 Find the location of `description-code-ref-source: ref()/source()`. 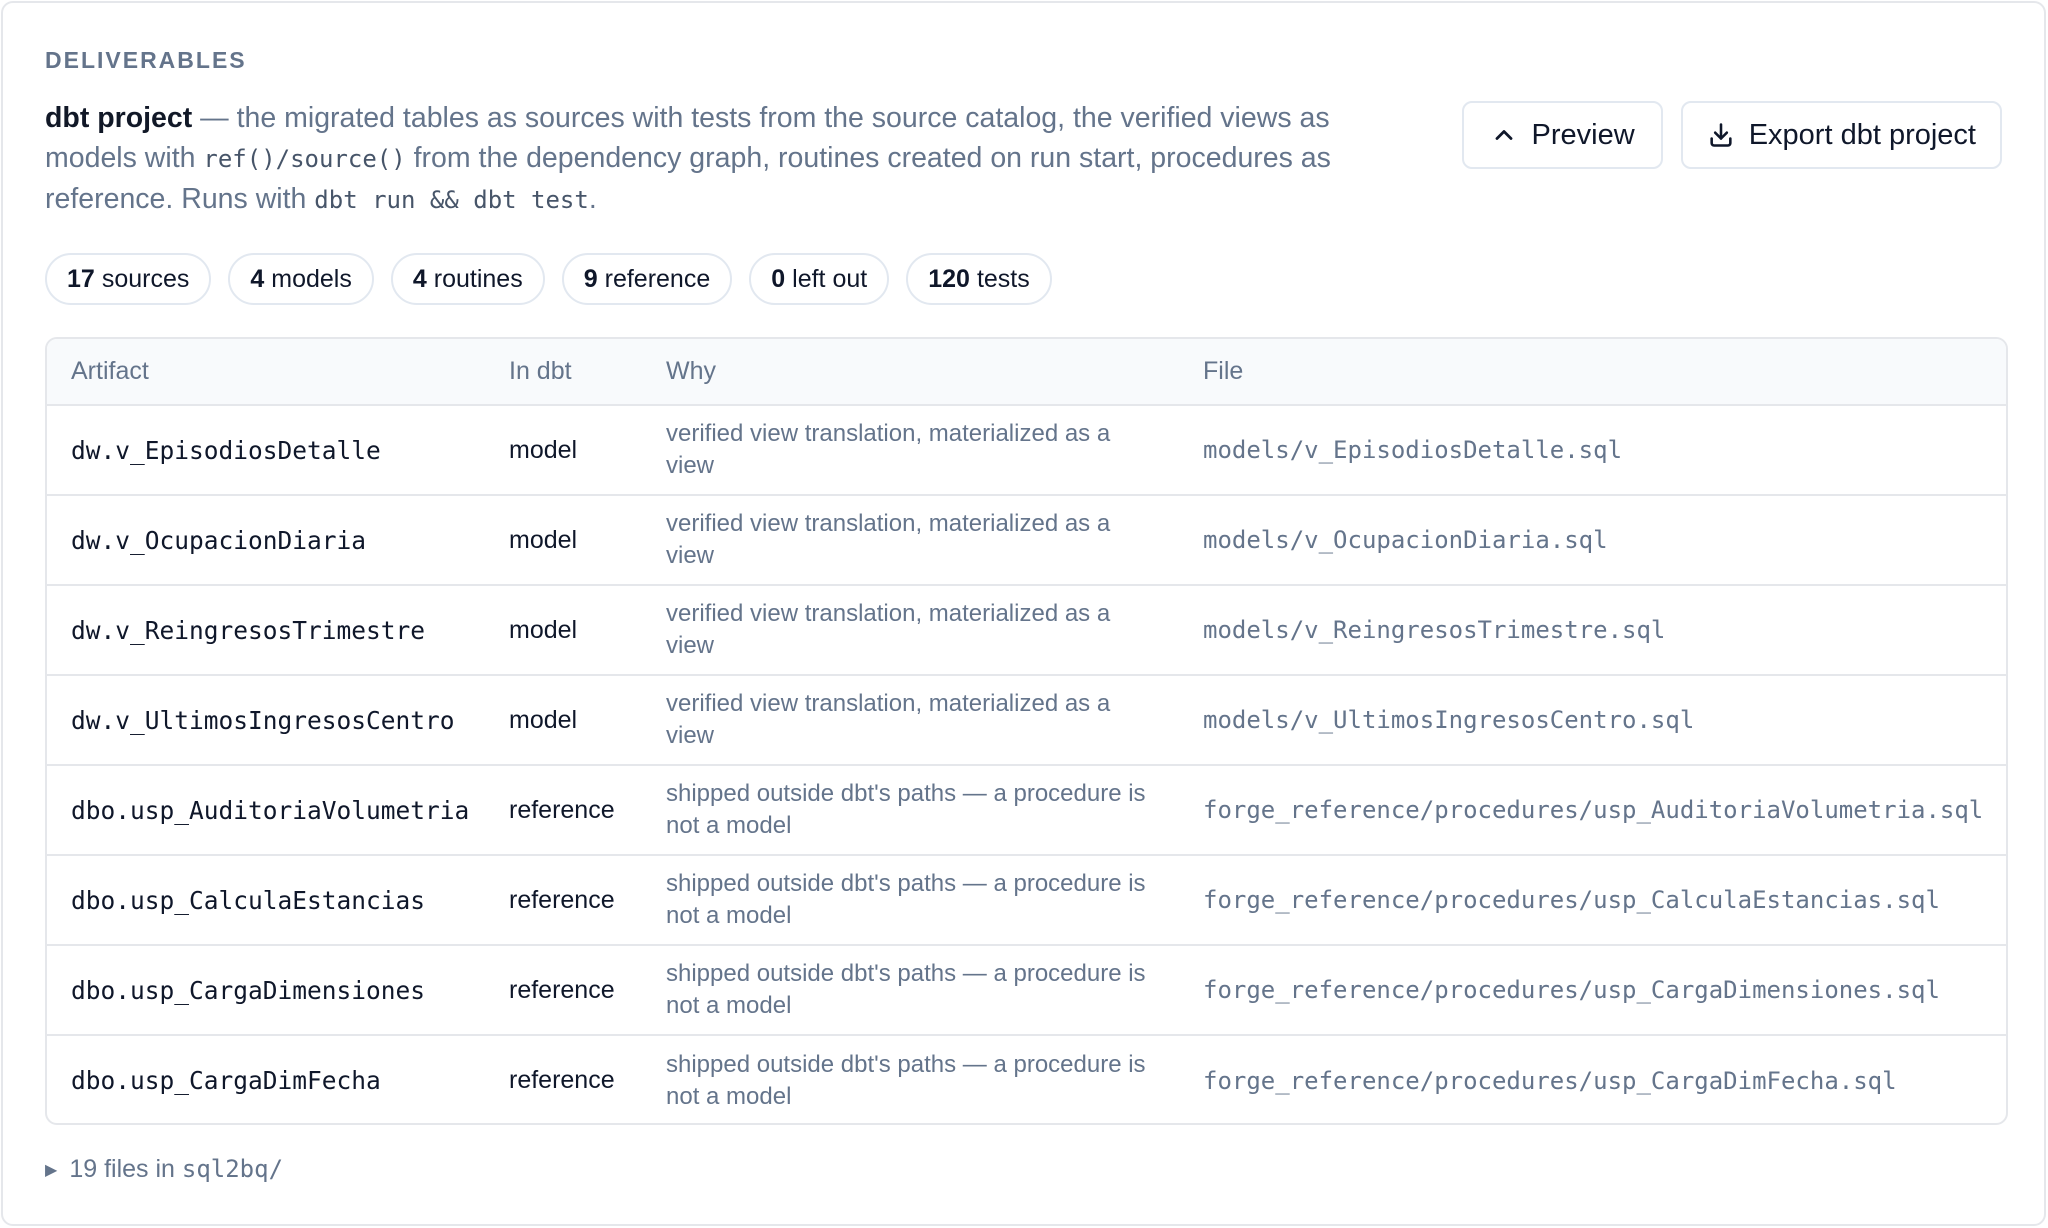

description-code-ref-source: ref()/source() is located at coordinates (304, 159).